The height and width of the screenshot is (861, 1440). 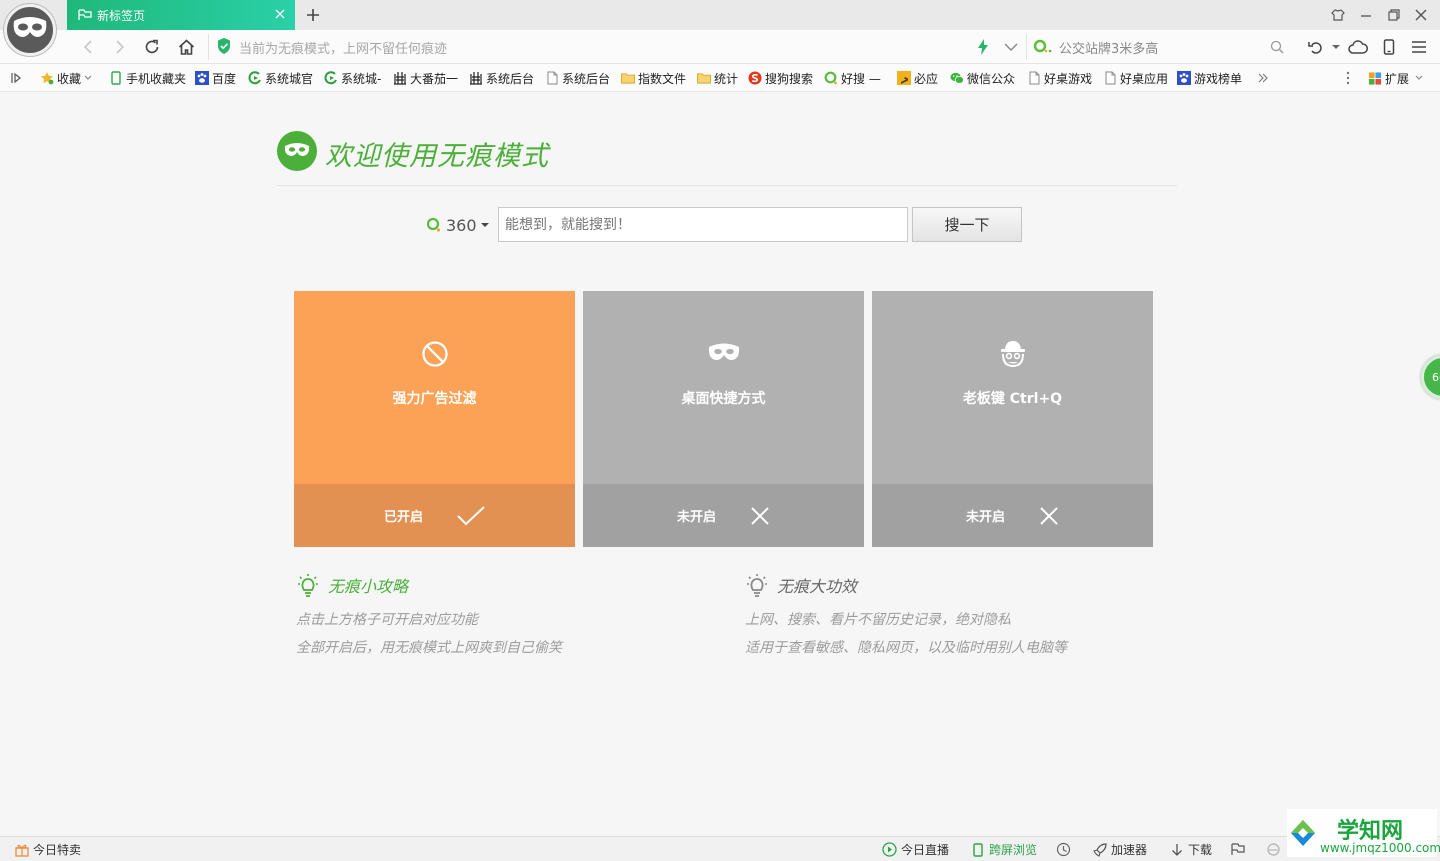 What do you see at coordinates (461, 225) in the screenshot?
I see `search-engine-name: 360` at bounding box center [461, 225].